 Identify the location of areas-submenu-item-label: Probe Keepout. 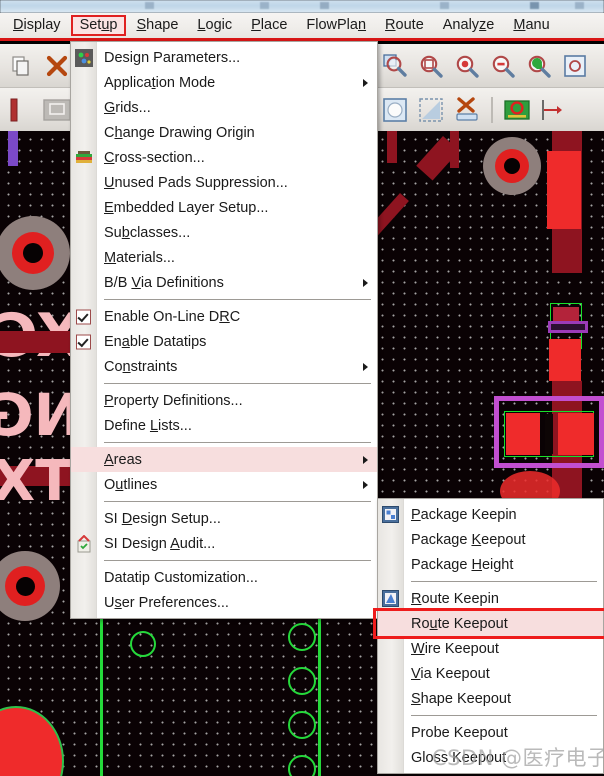
(459, 732).